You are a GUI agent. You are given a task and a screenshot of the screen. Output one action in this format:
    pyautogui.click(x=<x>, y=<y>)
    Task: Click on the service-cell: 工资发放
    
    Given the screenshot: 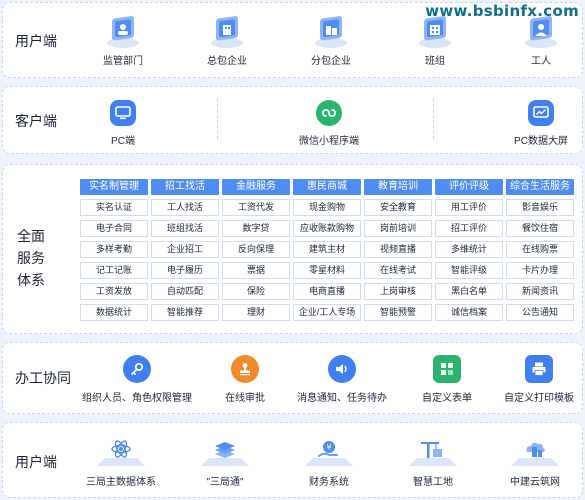 What is the action you would take?
    pyautogui.click(x=114, y=291)
    